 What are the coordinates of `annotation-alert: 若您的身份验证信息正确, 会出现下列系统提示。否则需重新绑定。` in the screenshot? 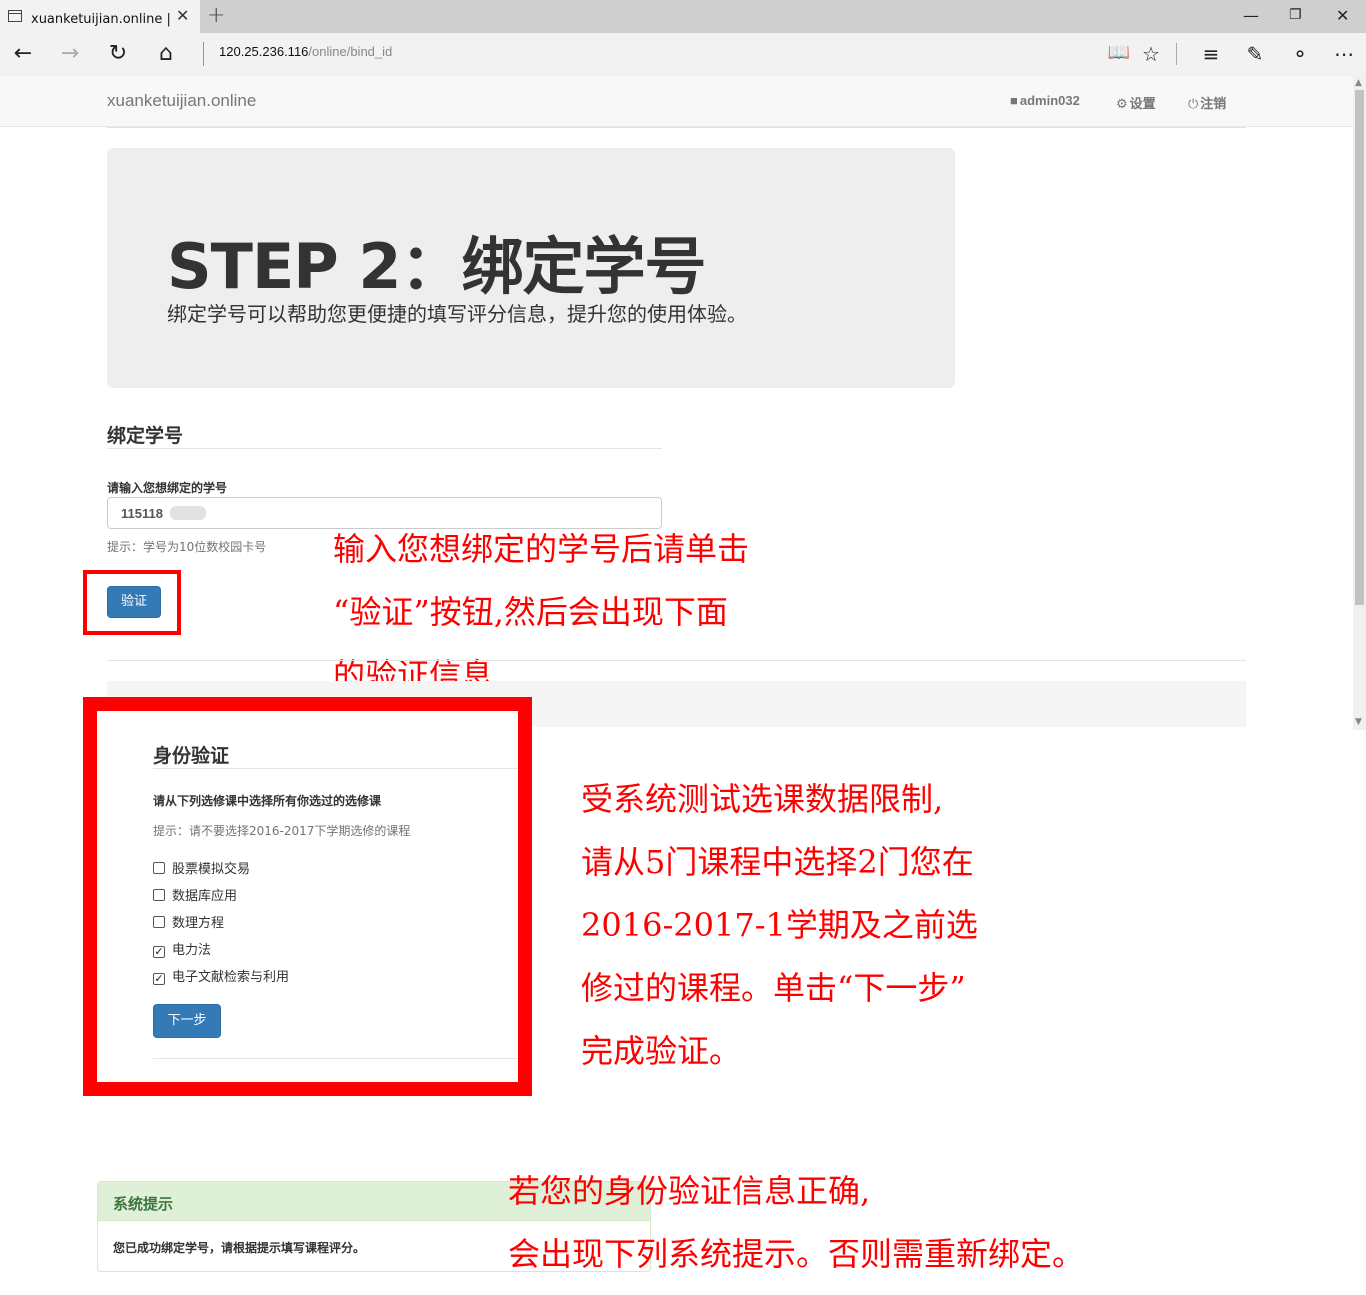 It's located at (796, 1223).